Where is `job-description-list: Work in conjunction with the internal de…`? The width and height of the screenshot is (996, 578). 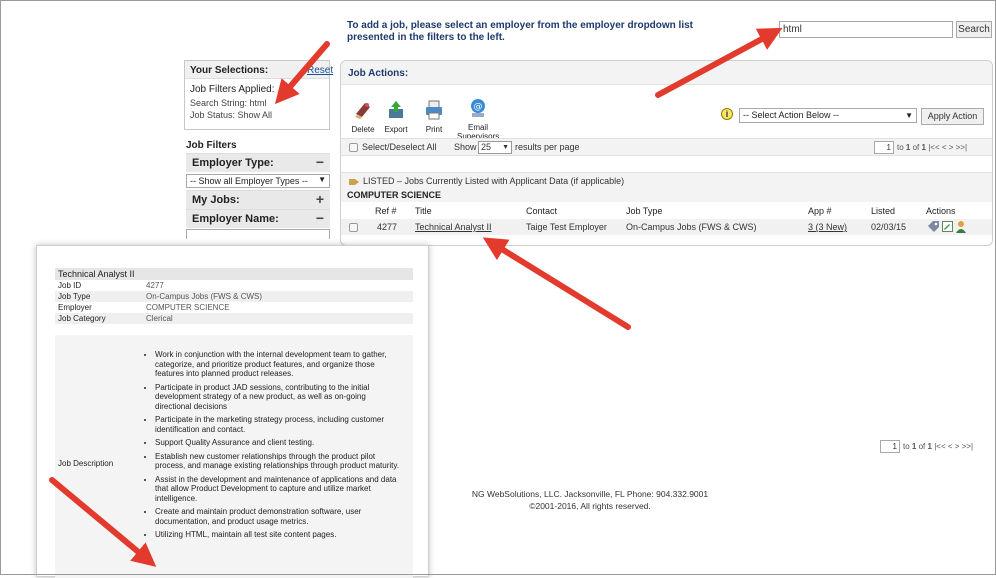
job-description-list: Work in conjunction with the internal de… is located at coordinates (273, 447).